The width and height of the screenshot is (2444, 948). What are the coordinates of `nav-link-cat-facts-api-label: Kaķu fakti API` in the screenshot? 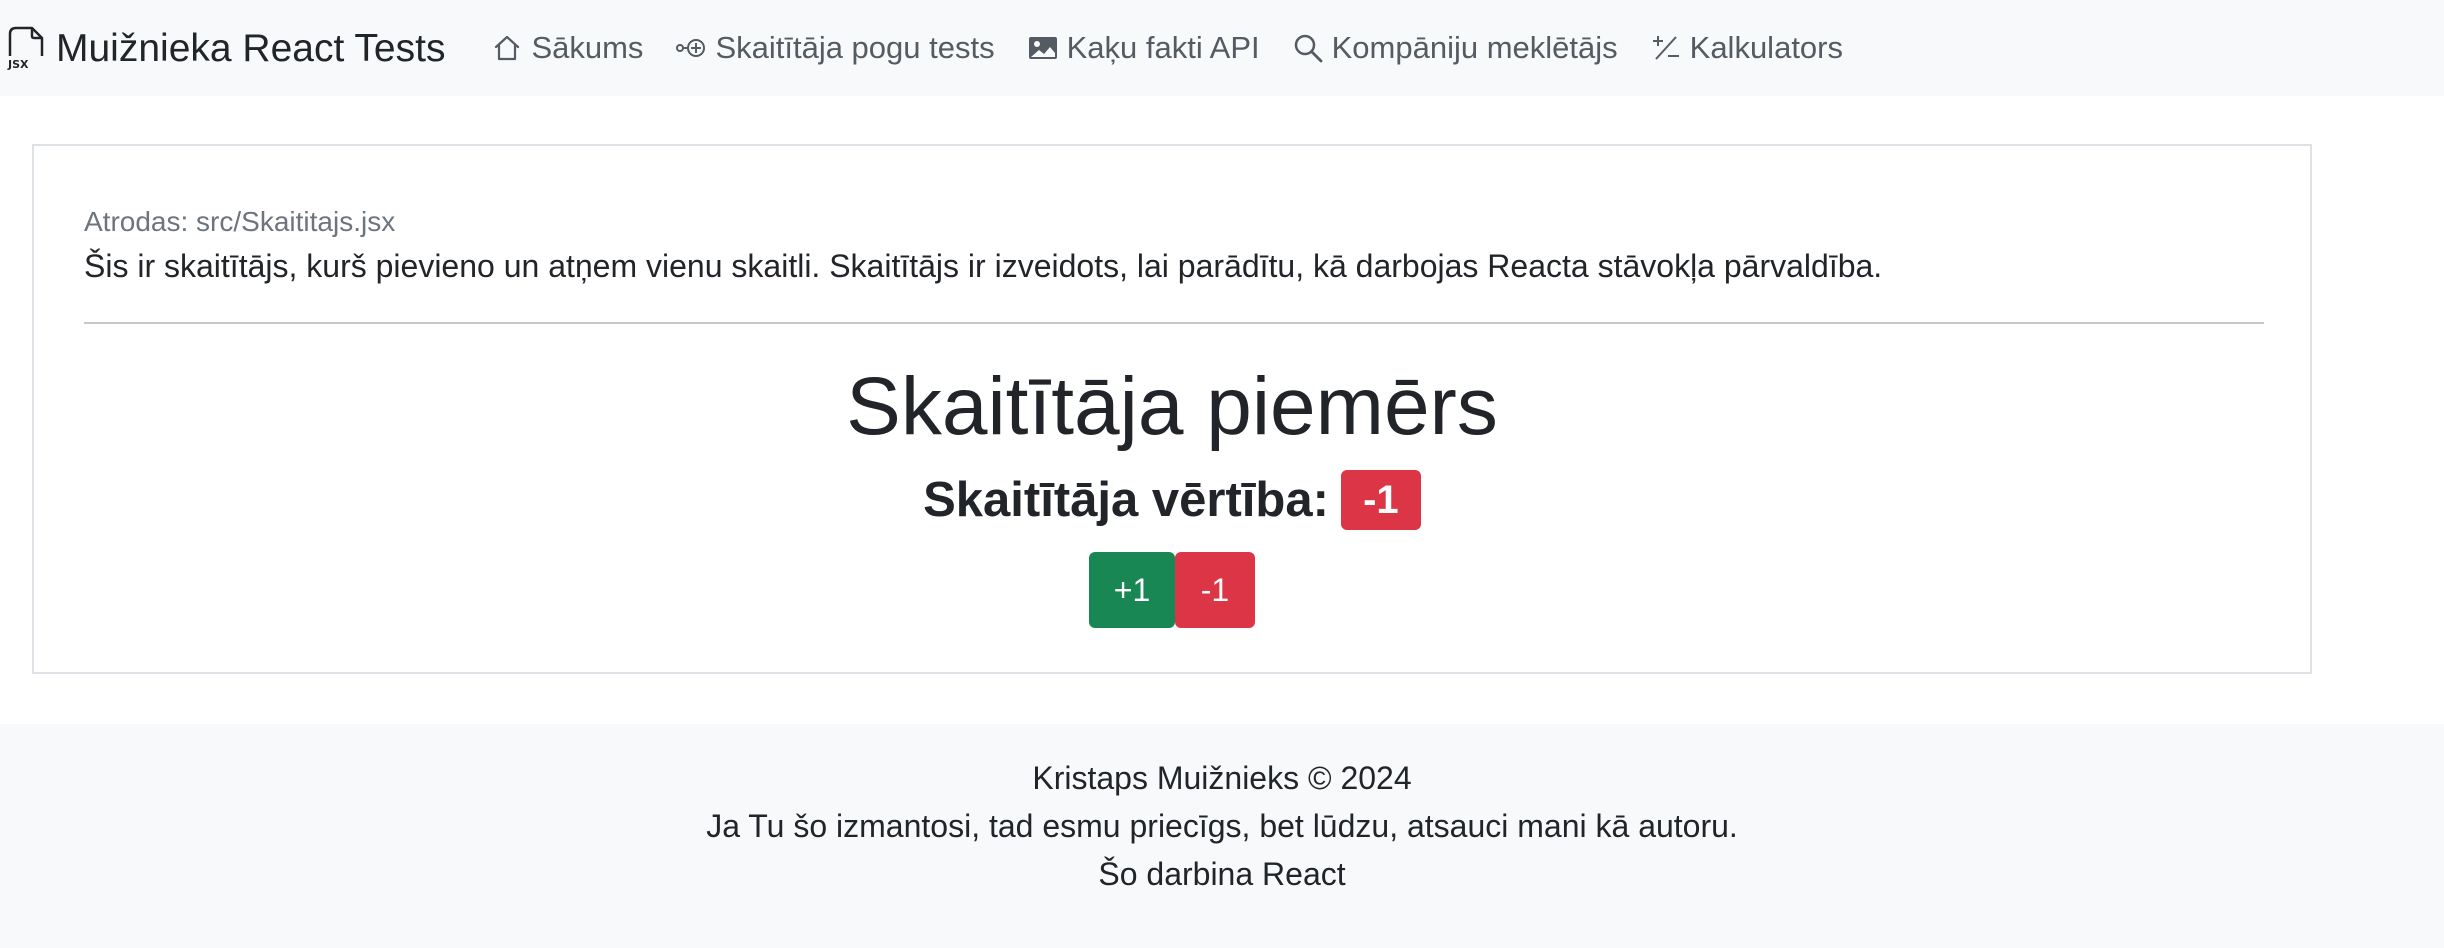 It's located at (1163, 47).